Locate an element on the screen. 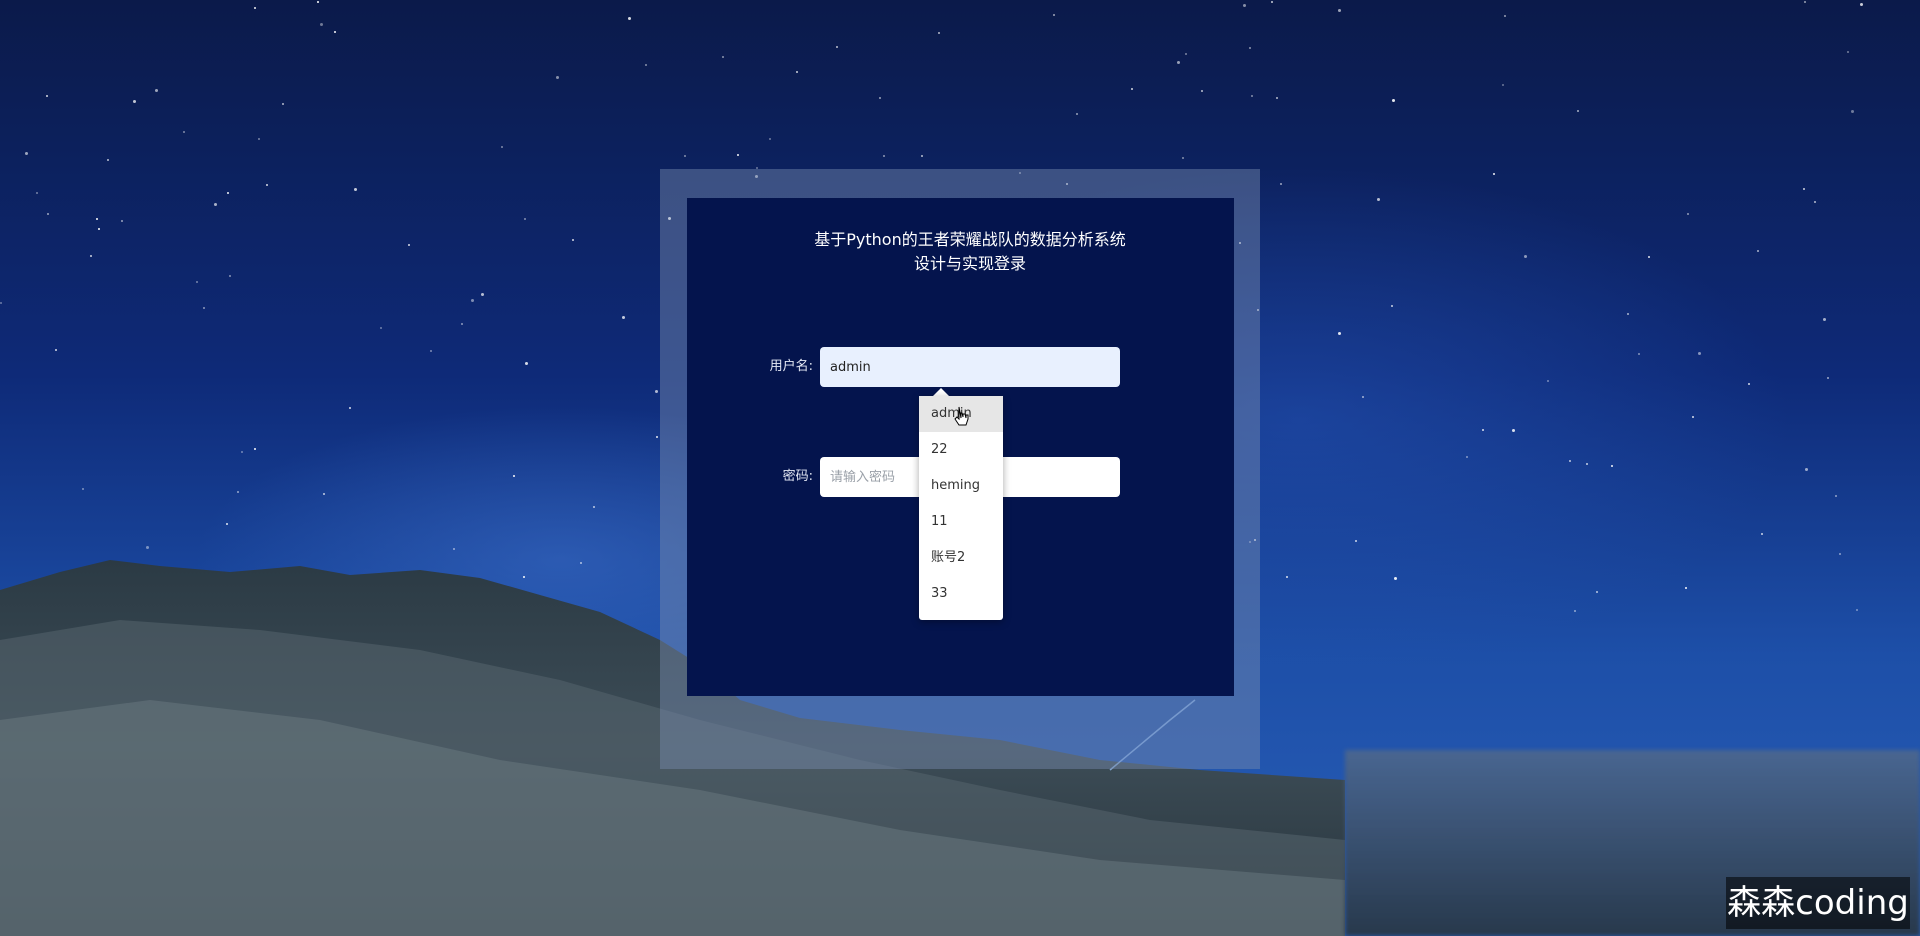 The height and width of the screenshot is (936, 1920). dropdown-arrow is located at coordinates (941, 392).